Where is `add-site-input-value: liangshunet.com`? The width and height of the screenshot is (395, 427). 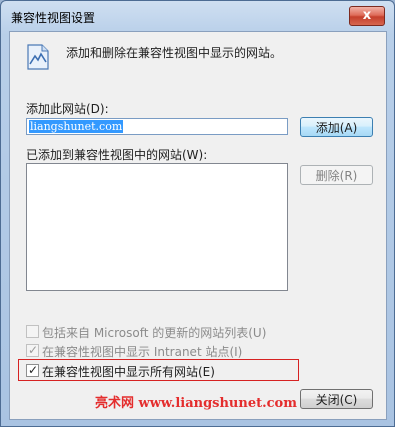 add-site-input-value: liangshunet.com is located at coordinates (76, 126).